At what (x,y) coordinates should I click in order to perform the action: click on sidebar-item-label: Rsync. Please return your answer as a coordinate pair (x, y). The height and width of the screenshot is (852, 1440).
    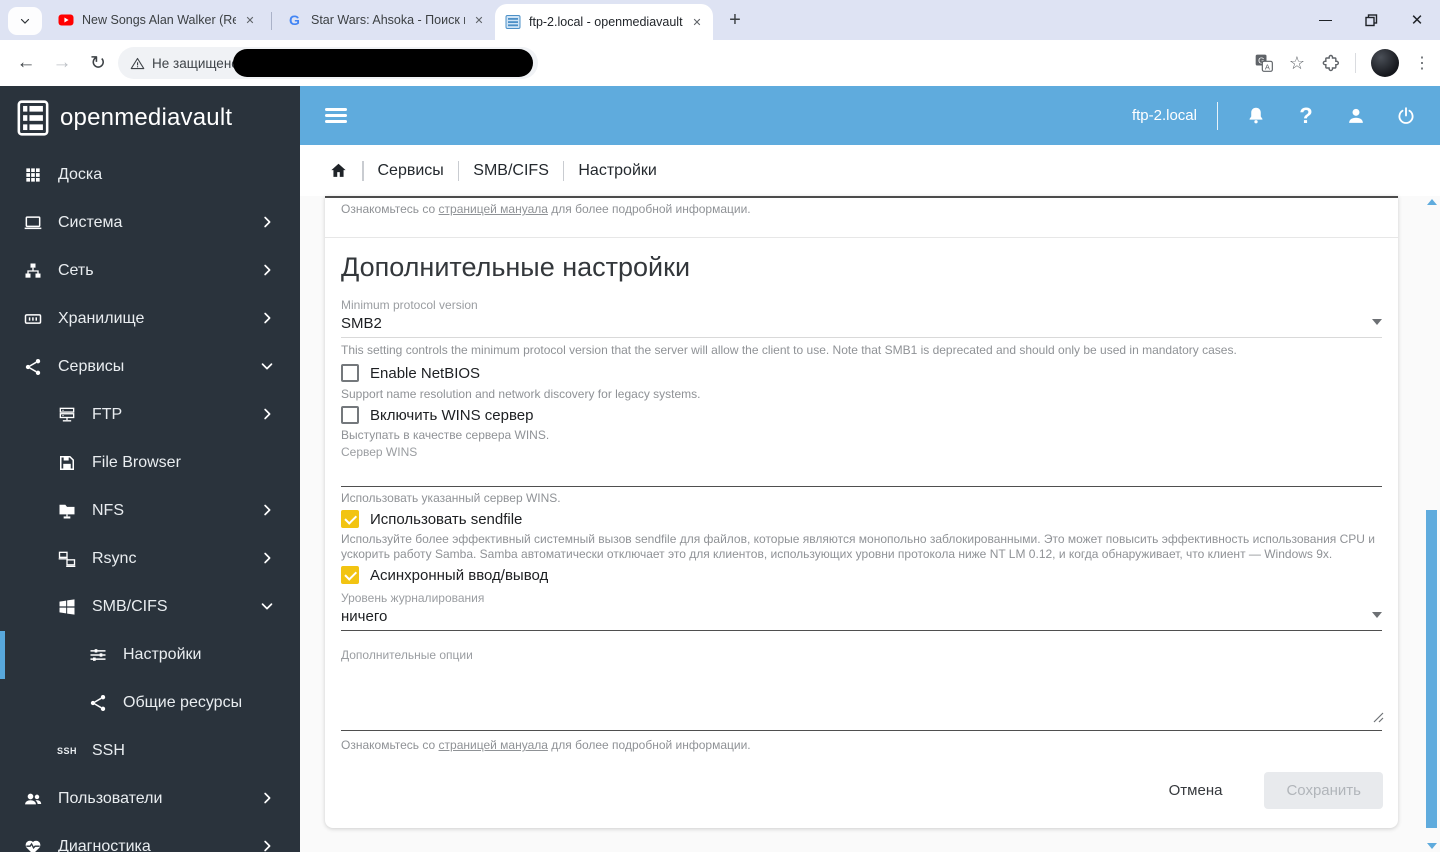
    Looking at the image, I should click on (114, 558).